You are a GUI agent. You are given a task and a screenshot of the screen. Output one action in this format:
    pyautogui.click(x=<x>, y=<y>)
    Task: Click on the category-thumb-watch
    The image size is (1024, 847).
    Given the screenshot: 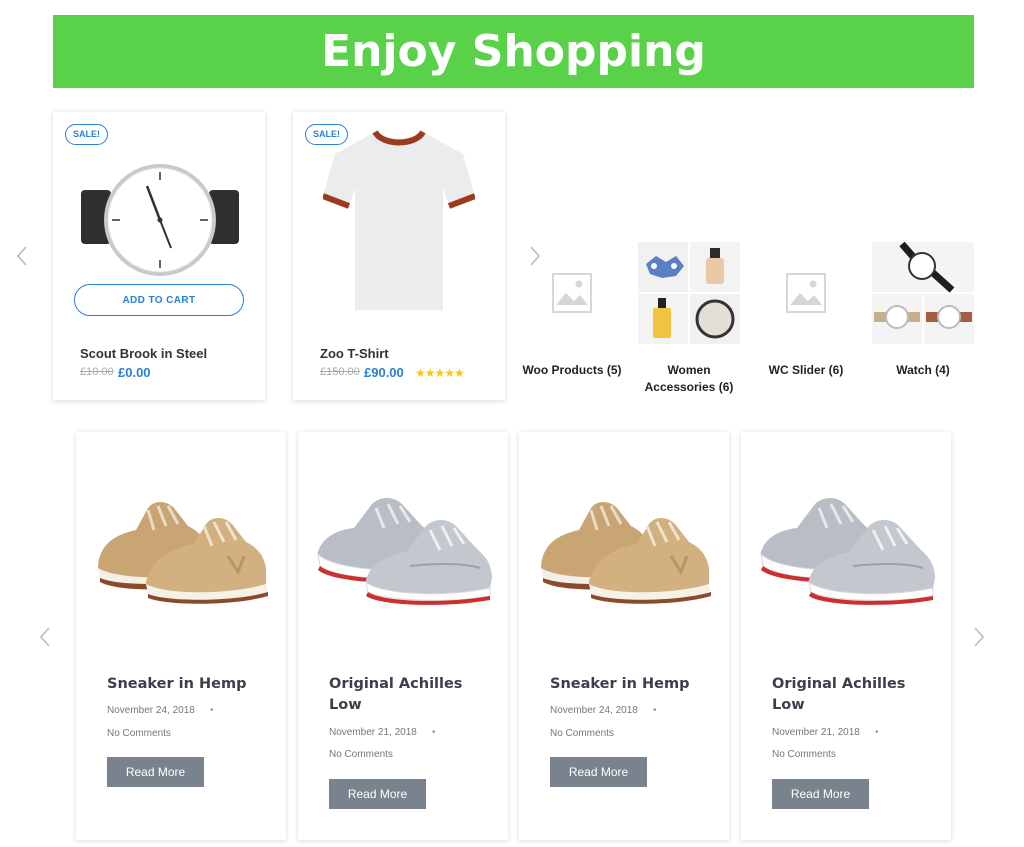 What is the action you would take?
    pyautogui.click(x=923, y=292)
    